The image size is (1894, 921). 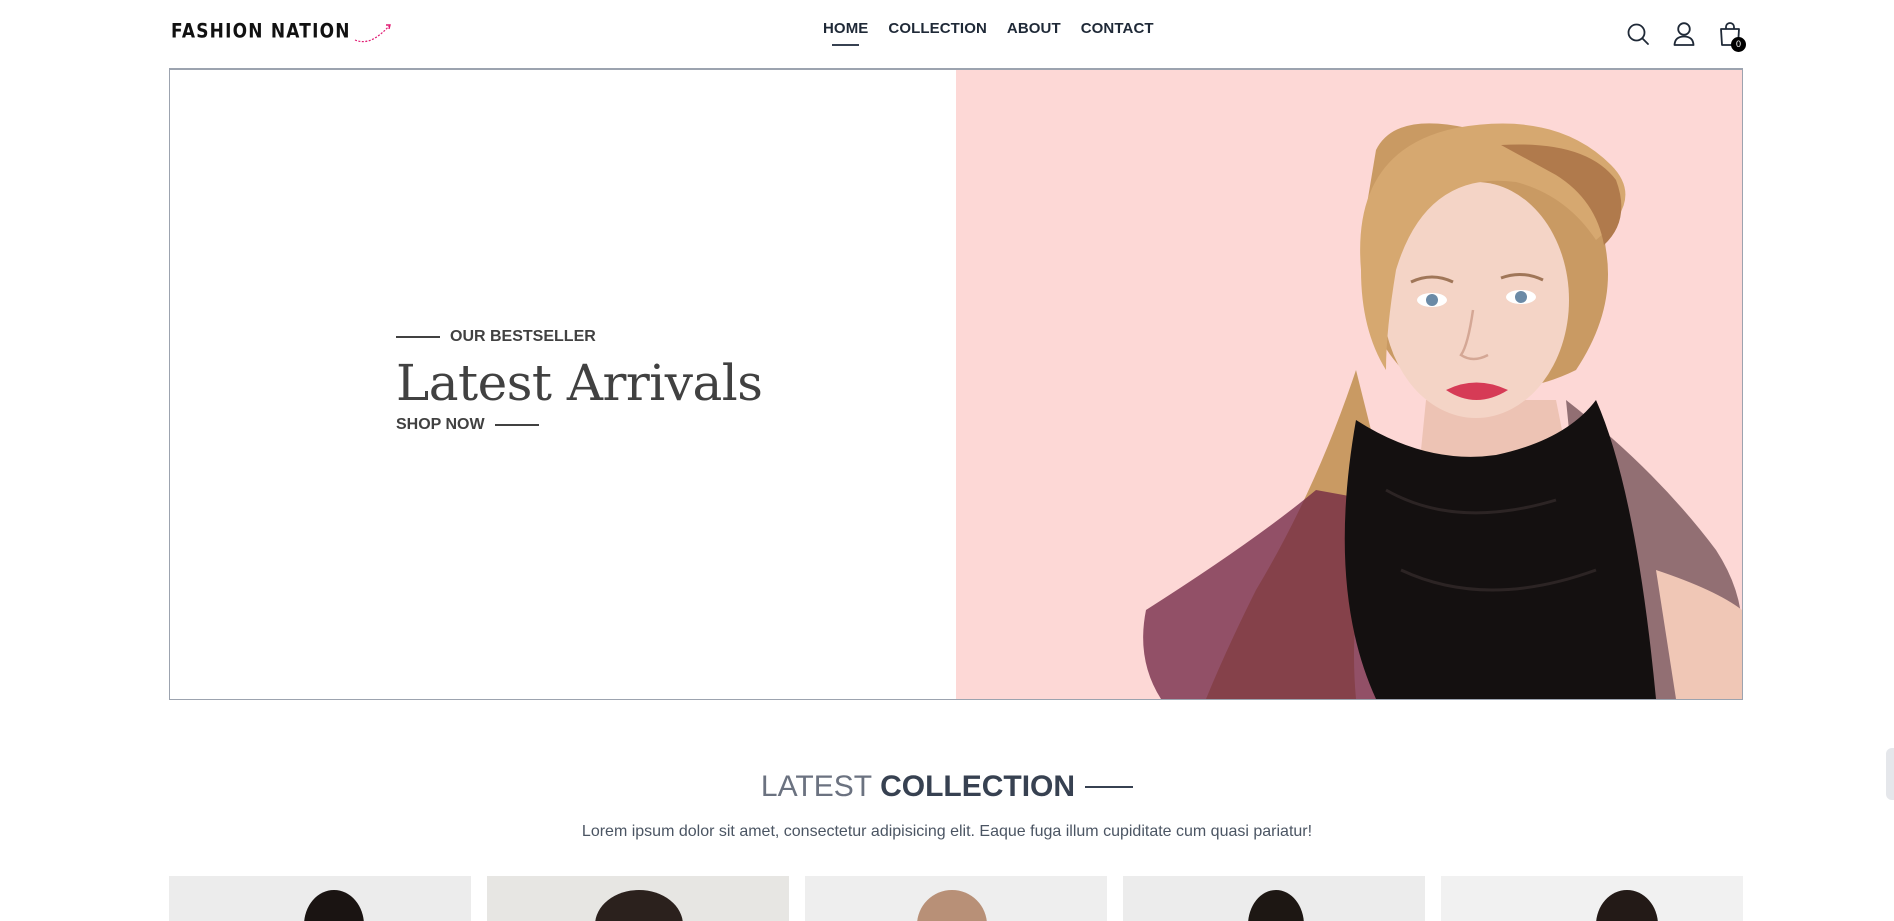 I want to click on hero-eyebrow: OUR BESTSELLER, so click(x=579, y=337).